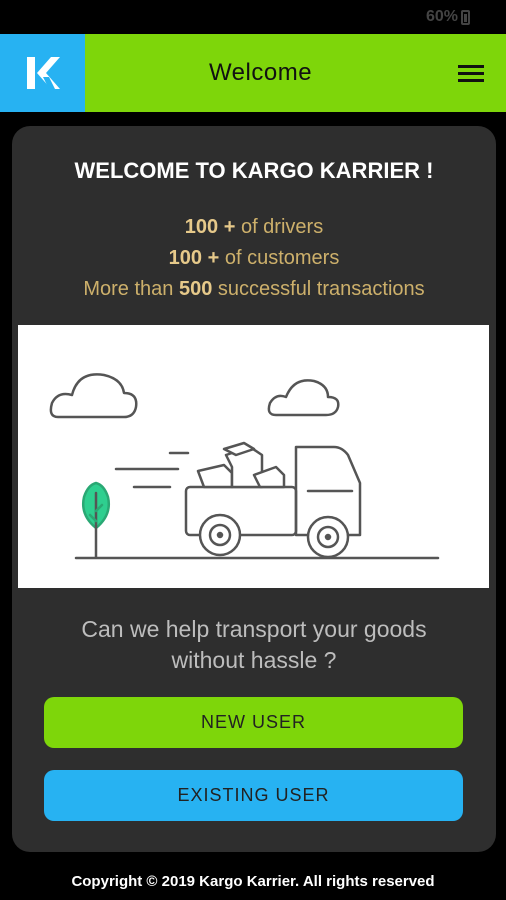  What do you see at coordinates (441, 16) in the screenshot?
I see `battery-level: 60%` at bounding box center [441, 16].